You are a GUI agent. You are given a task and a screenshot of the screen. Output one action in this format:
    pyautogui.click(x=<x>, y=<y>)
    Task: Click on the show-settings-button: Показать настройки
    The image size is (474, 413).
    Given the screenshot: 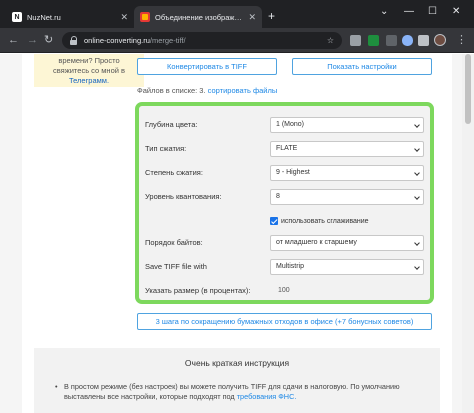 What is the action you would take?
    pyautogui.click(x=362, y=66)
    